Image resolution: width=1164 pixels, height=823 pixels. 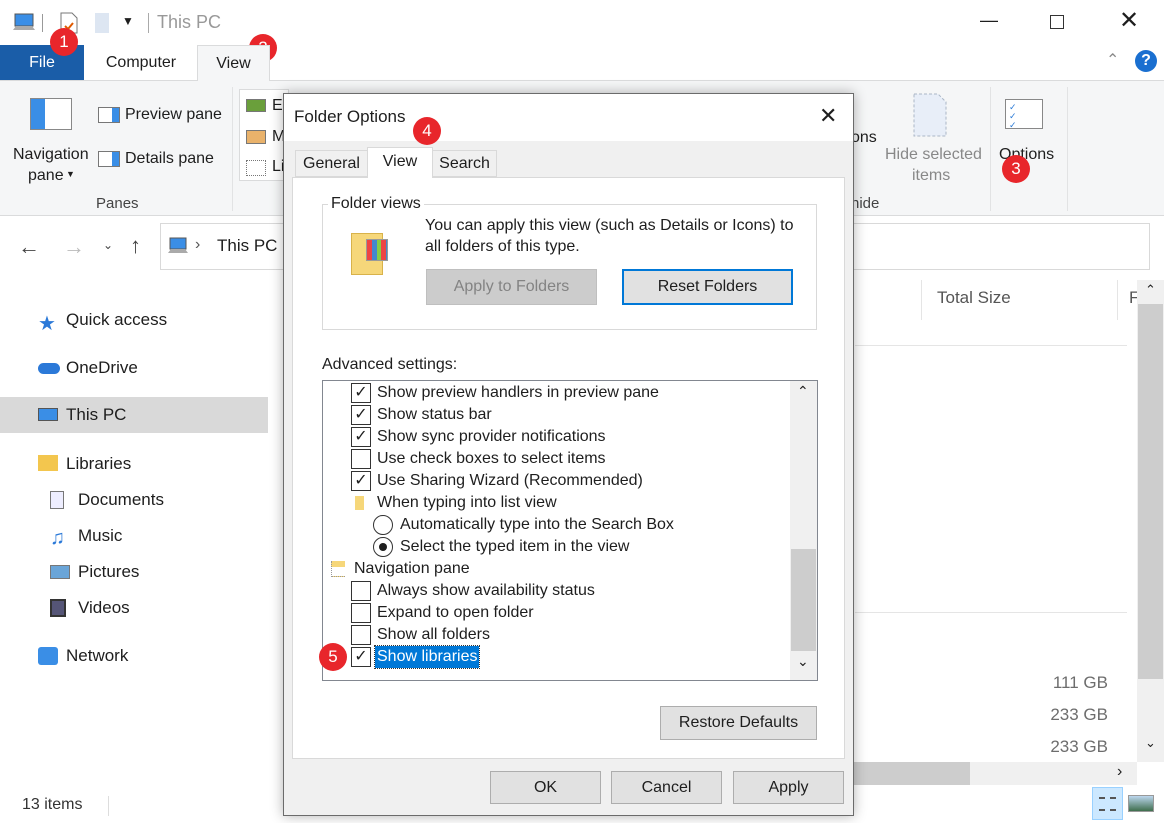 I want to click on setting-checkbox: ✓ Use Sharing Wizard (Recommended), so click(x=556, y=481).